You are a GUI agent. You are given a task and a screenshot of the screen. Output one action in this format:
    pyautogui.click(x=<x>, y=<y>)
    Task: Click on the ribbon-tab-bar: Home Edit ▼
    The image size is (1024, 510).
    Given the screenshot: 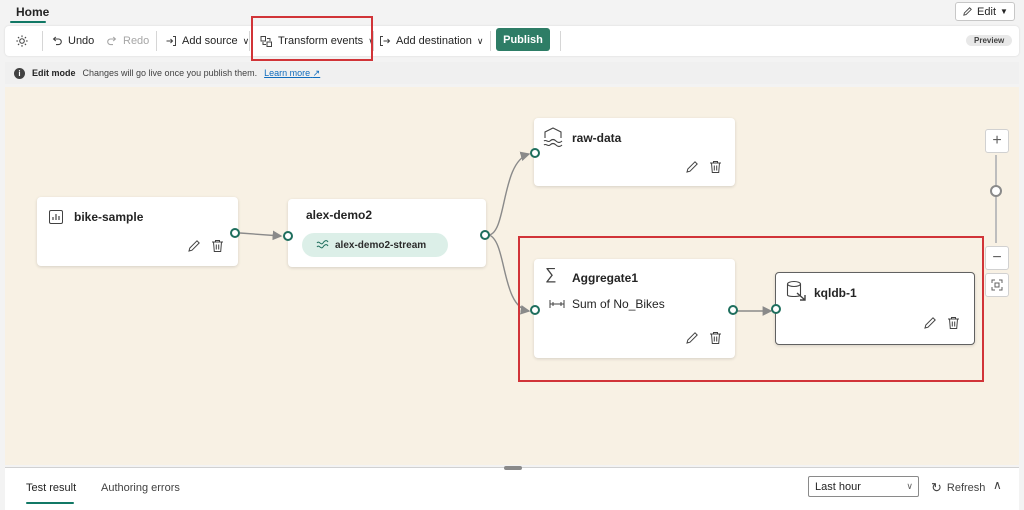 What is the action you would take?
    pyautogui.click(x=512, y=13)
    